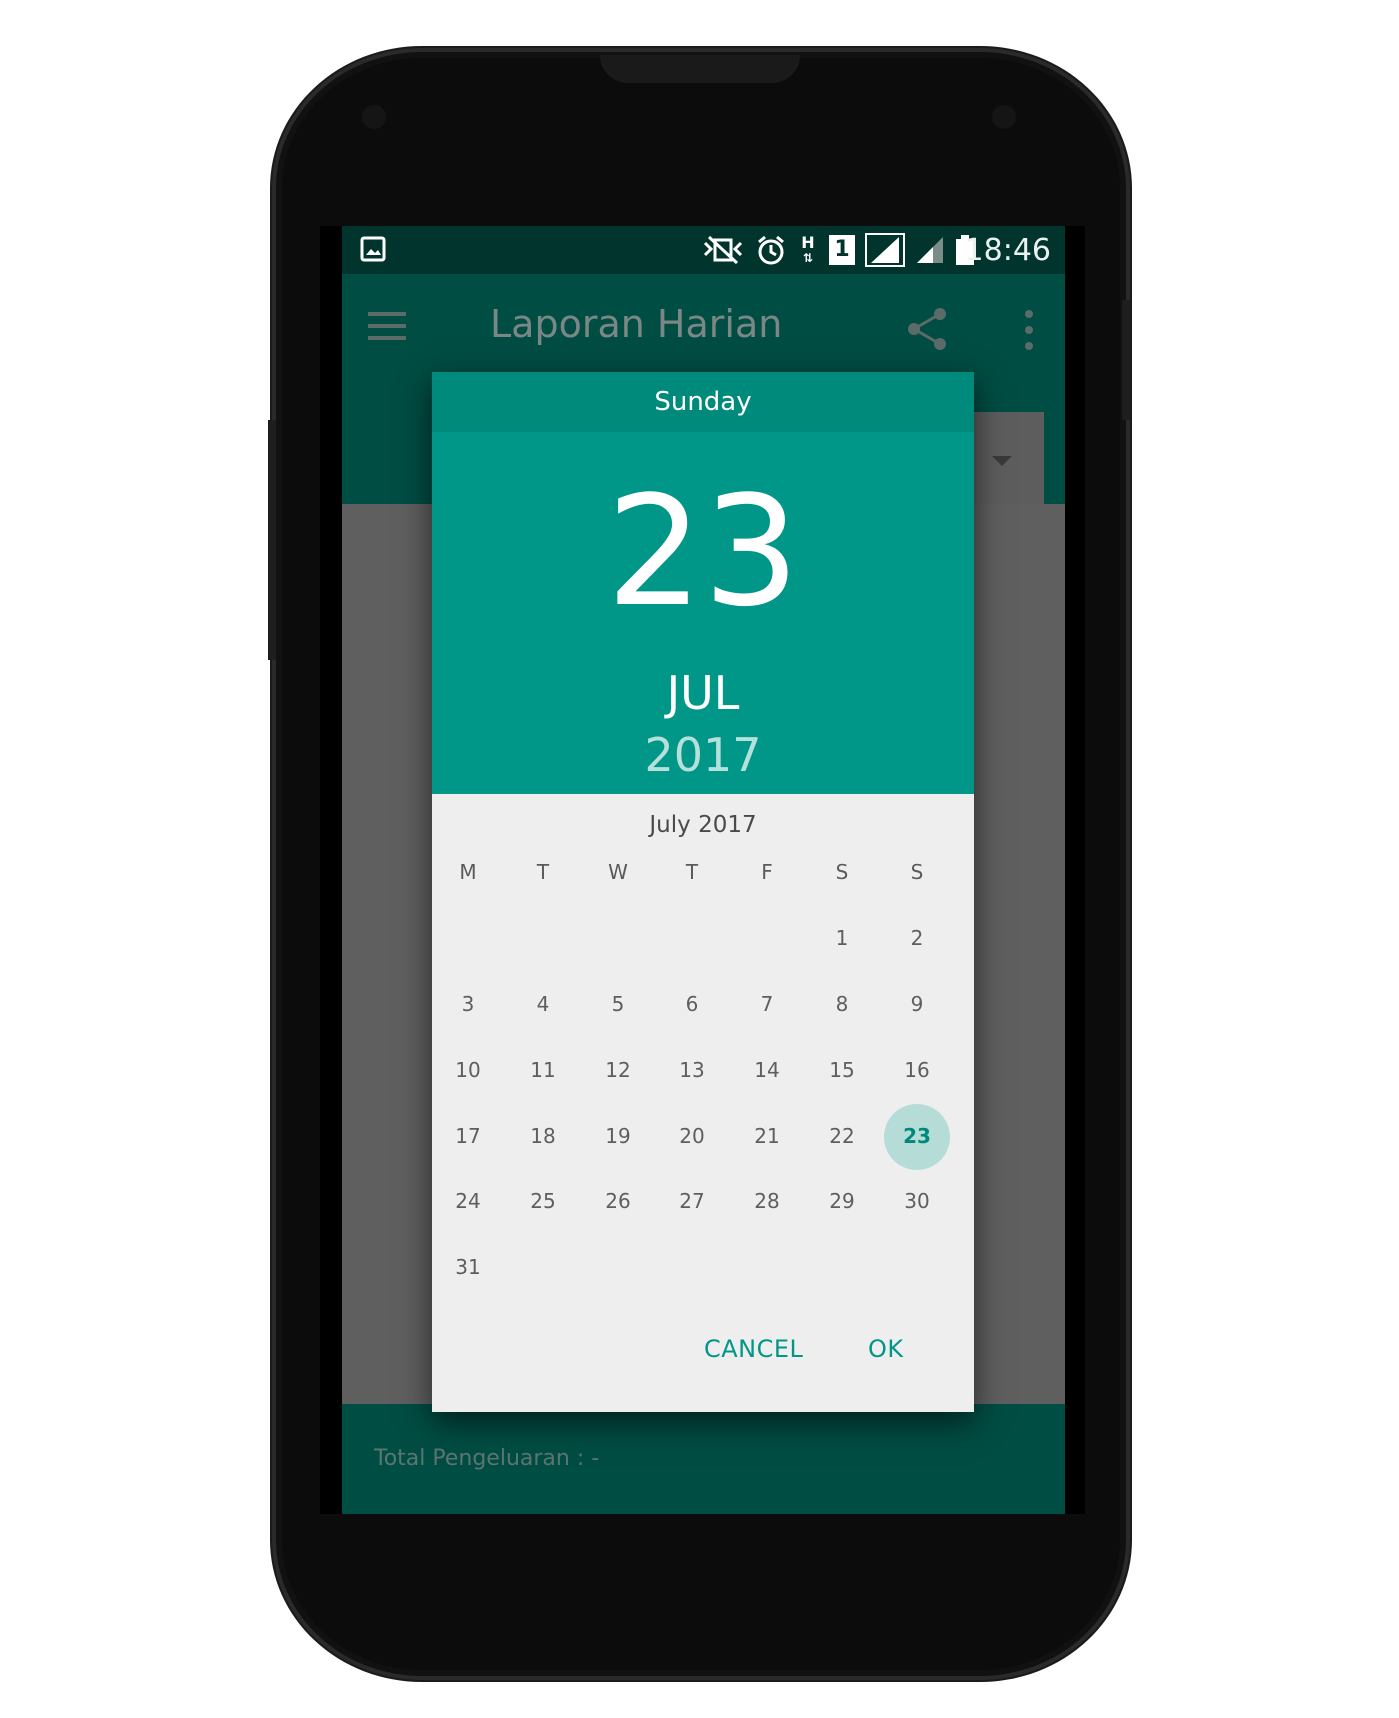 This screenshot has height=1718, width=1399. Describe the element at coordinates (374, 117) in the screenshot. I see `proximity-sensor` at that location.